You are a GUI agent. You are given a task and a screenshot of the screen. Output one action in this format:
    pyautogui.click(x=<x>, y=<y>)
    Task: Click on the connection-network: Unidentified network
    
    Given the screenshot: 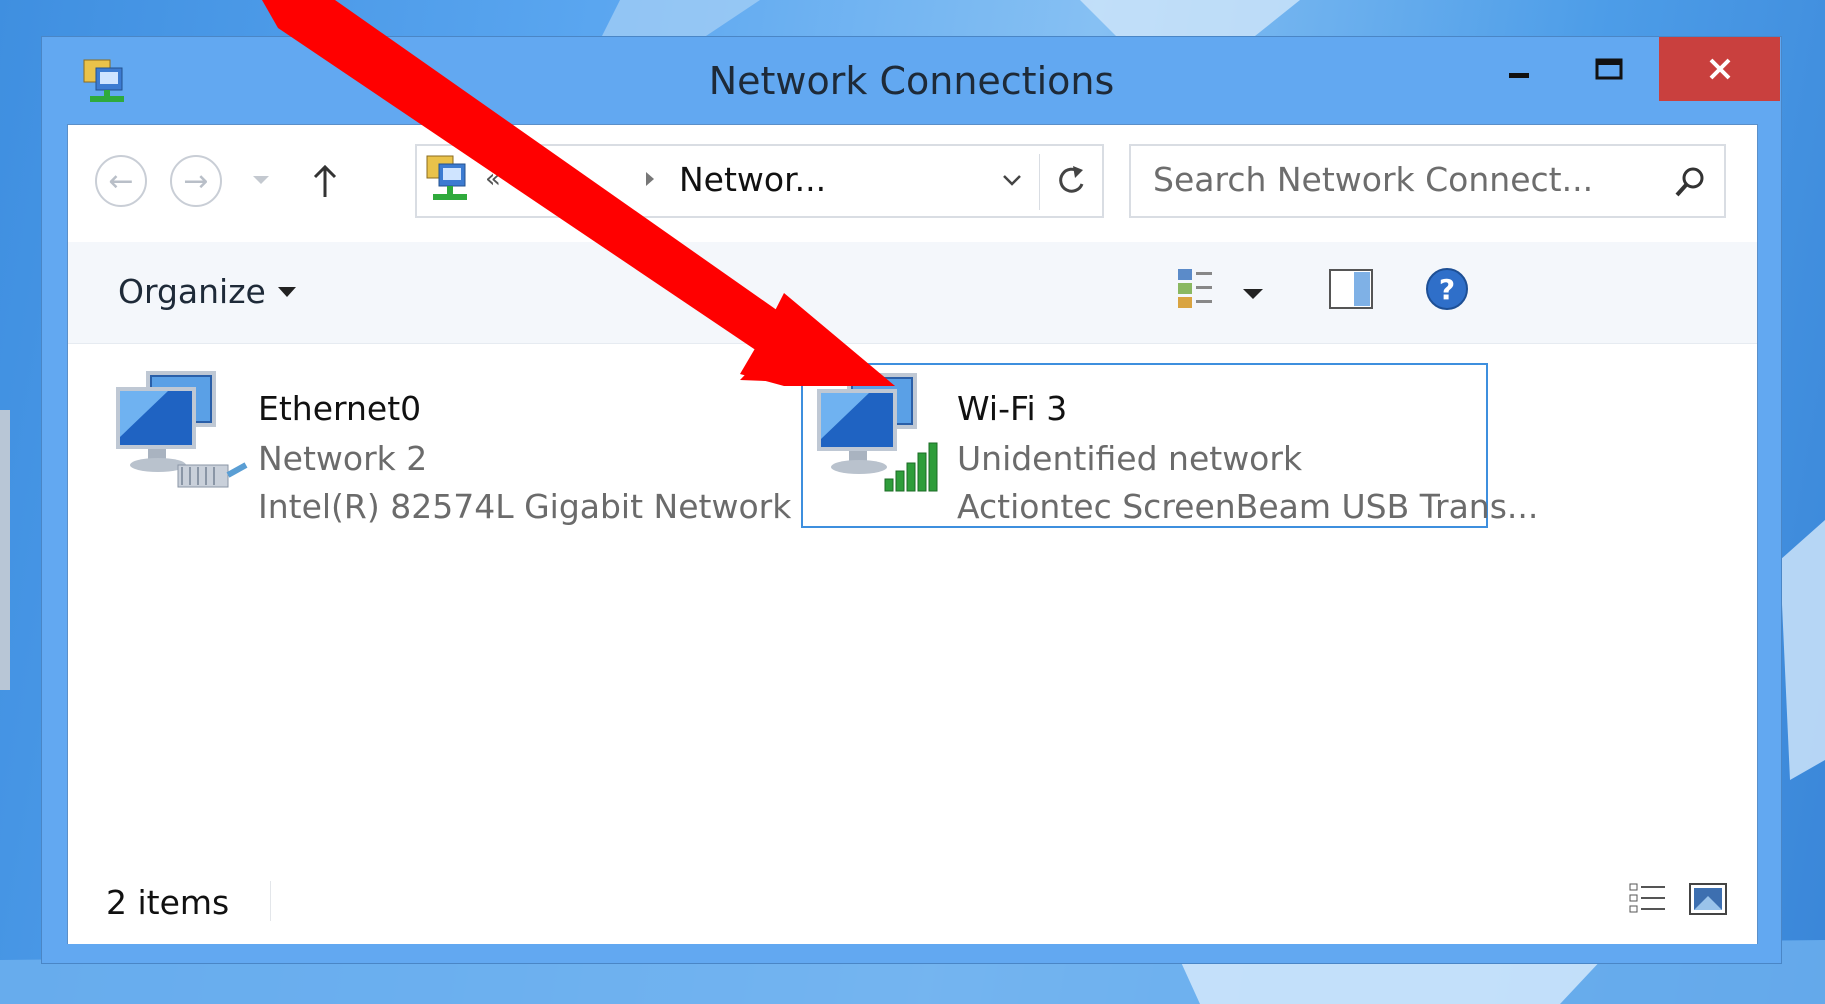 What is the action you would take?
    pyautogui.click(x=1130, y=458)
    